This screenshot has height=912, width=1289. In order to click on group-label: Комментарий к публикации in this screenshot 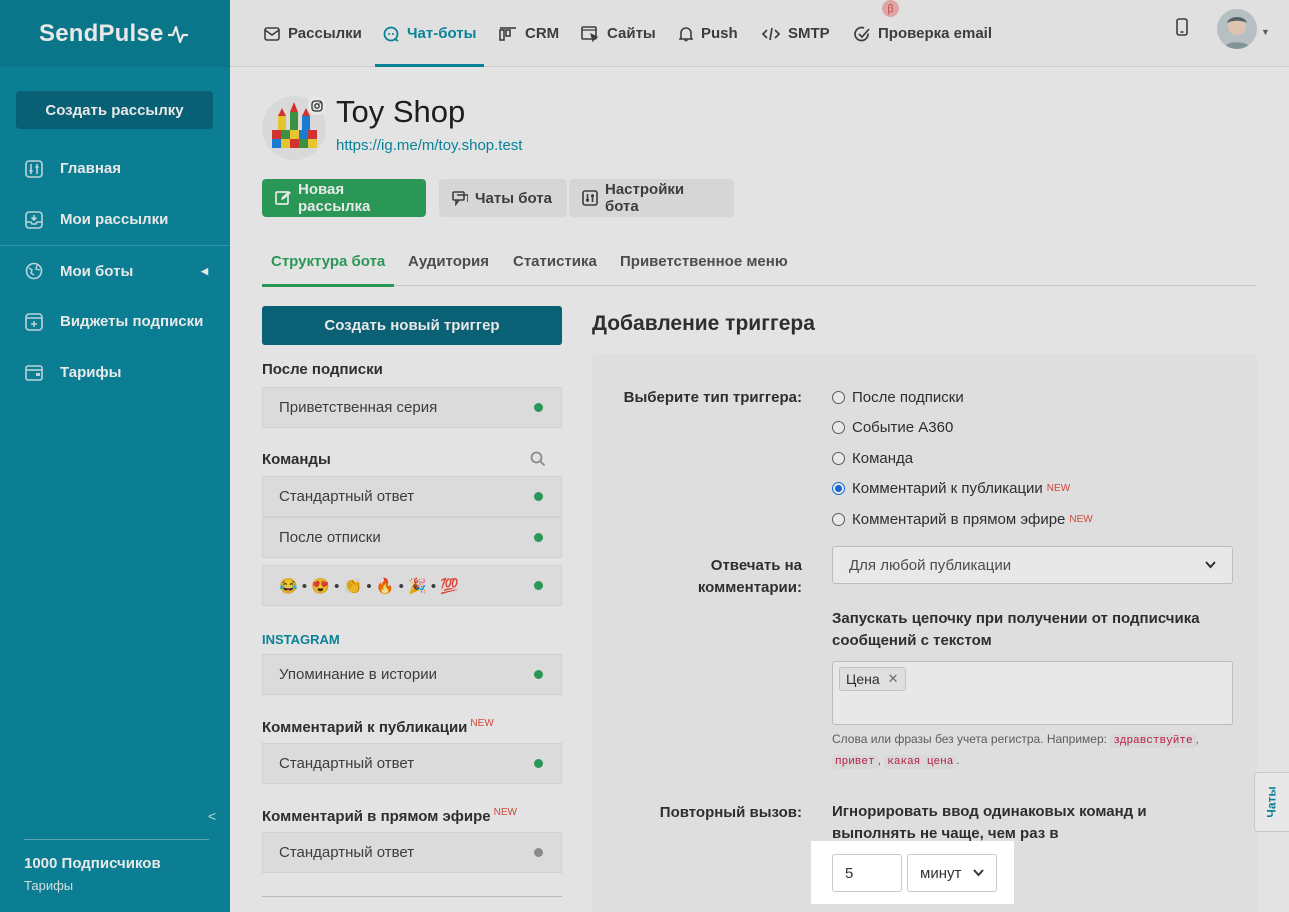, I will do `click(365, 727)`.